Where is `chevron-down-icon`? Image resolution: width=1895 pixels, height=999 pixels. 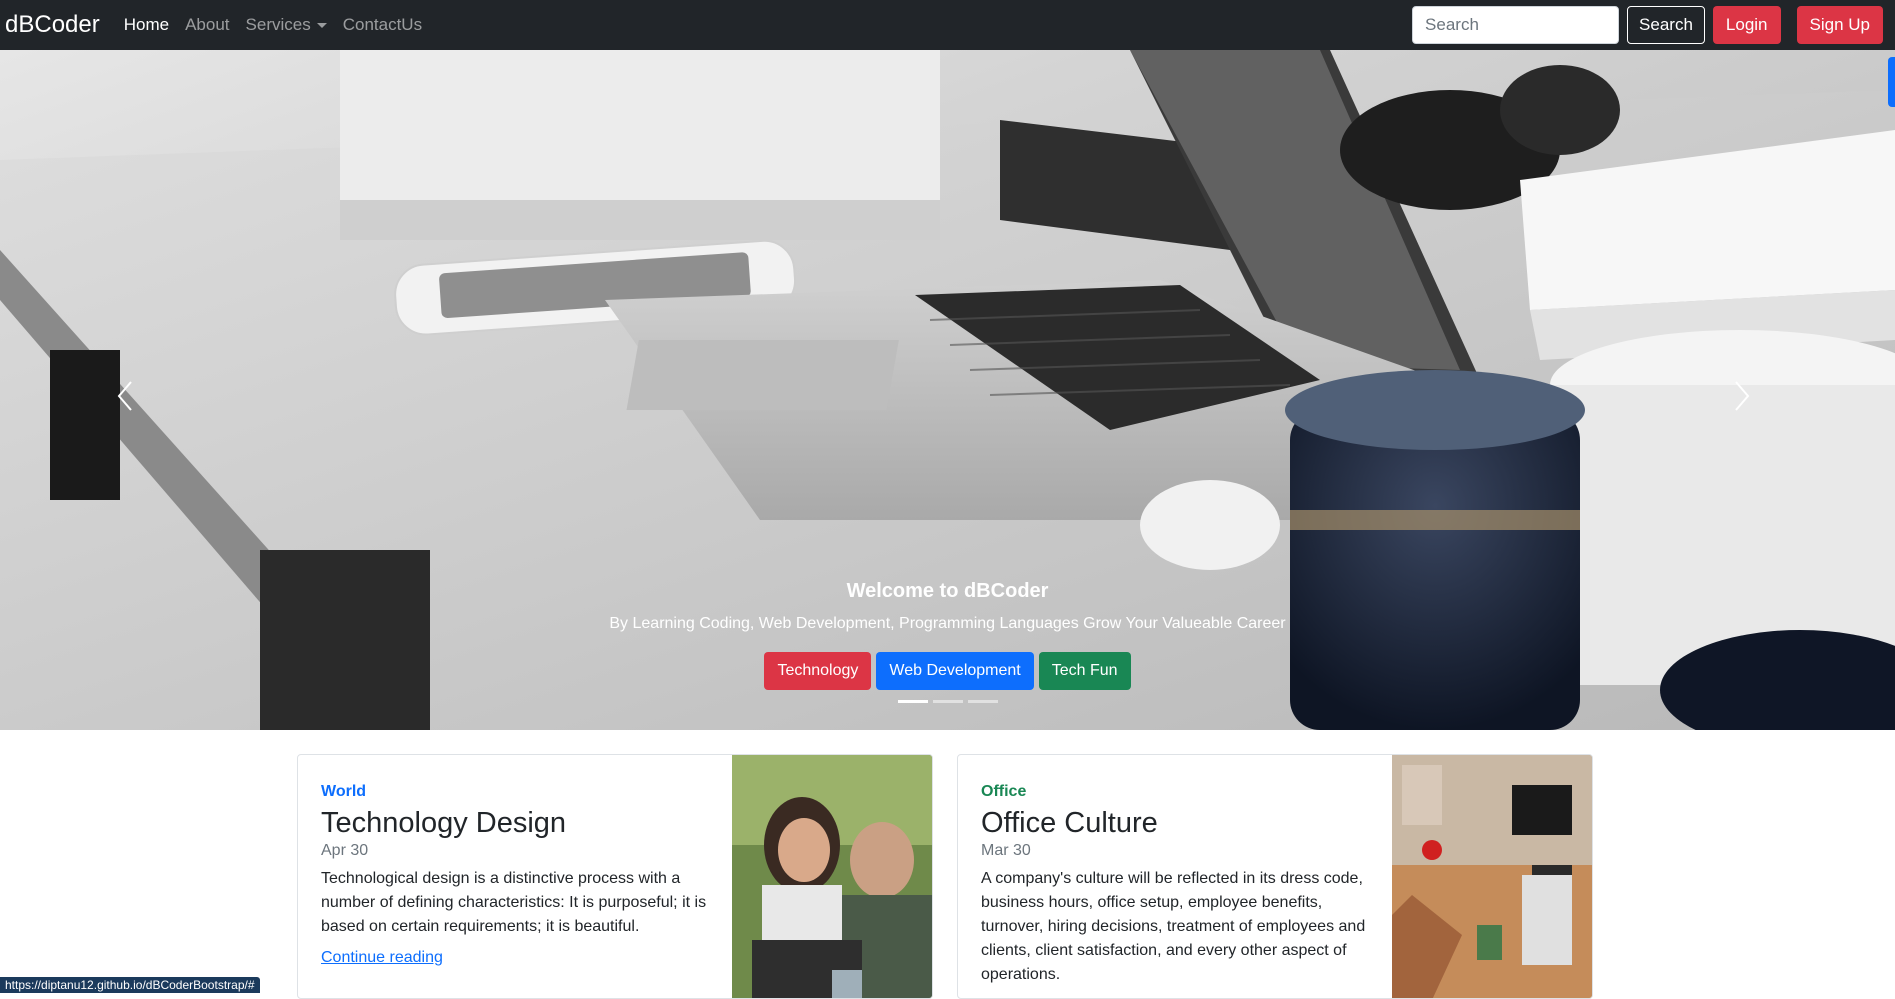
chevron-down-icon is located at coordinates (321, 26).